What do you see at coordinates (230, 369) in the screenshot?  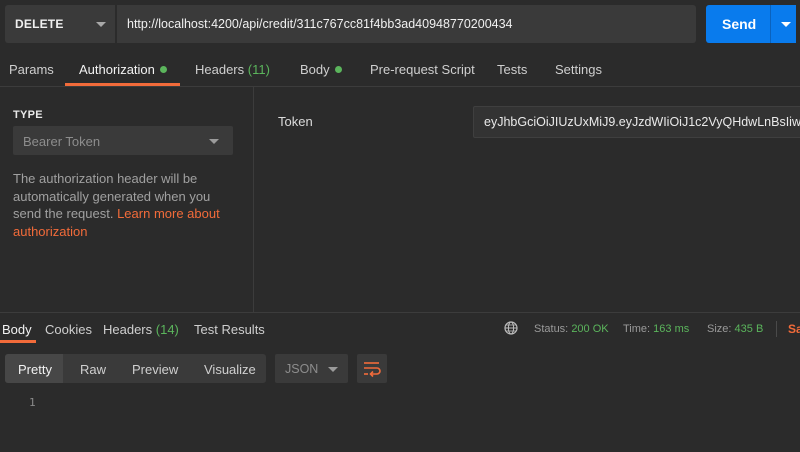 I see `view-visualize-button: Visualize` at bounding box center [230, 369].